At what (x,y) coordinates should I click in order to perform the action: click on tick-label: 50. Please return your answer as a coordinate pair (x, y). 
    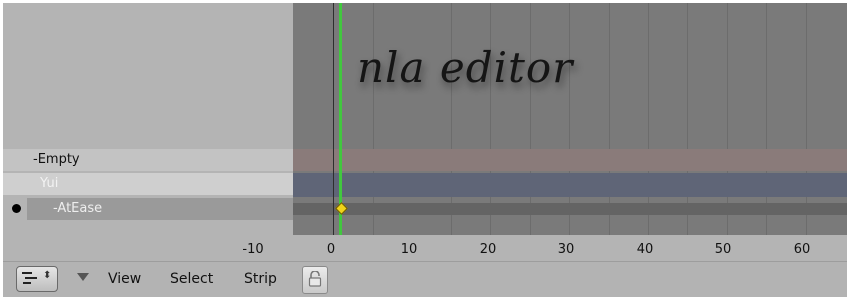
    Looking at the image, I should click on (723, 249).